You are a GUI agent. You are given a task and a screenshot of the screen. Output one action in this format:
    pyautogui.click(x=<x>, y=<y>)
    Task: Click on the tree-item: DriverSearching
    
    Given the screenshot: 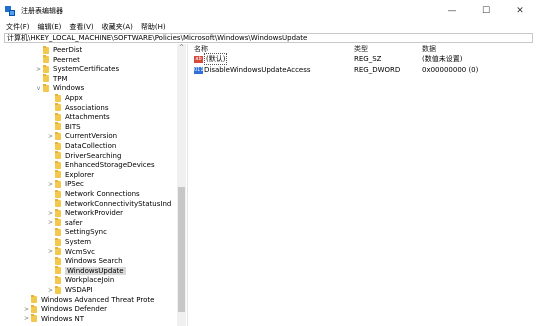 What is the action you would take?
    pyautogui.click(x=83, y=156)
    